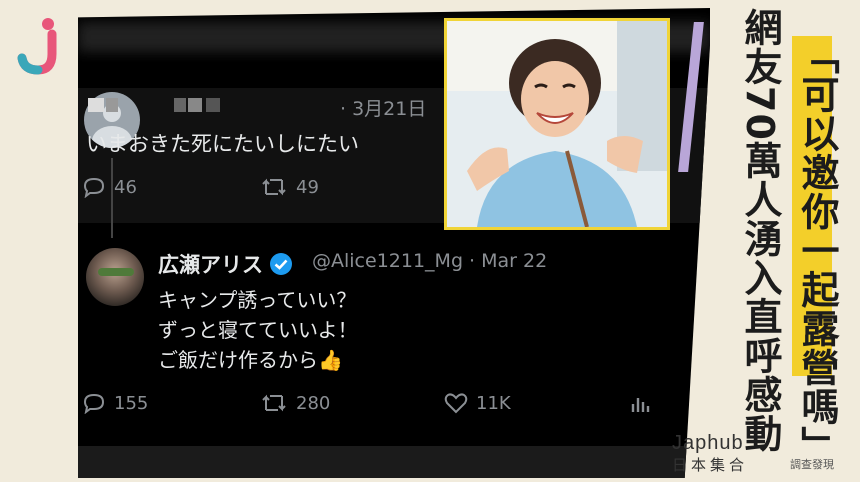 This screenshot has height=482, width=860. What do you see at coordinates (250, 360) in the screenshot?
I see `tweet2-line-3: ご飯だけ作るから👍` at bounding box center [250, 360].